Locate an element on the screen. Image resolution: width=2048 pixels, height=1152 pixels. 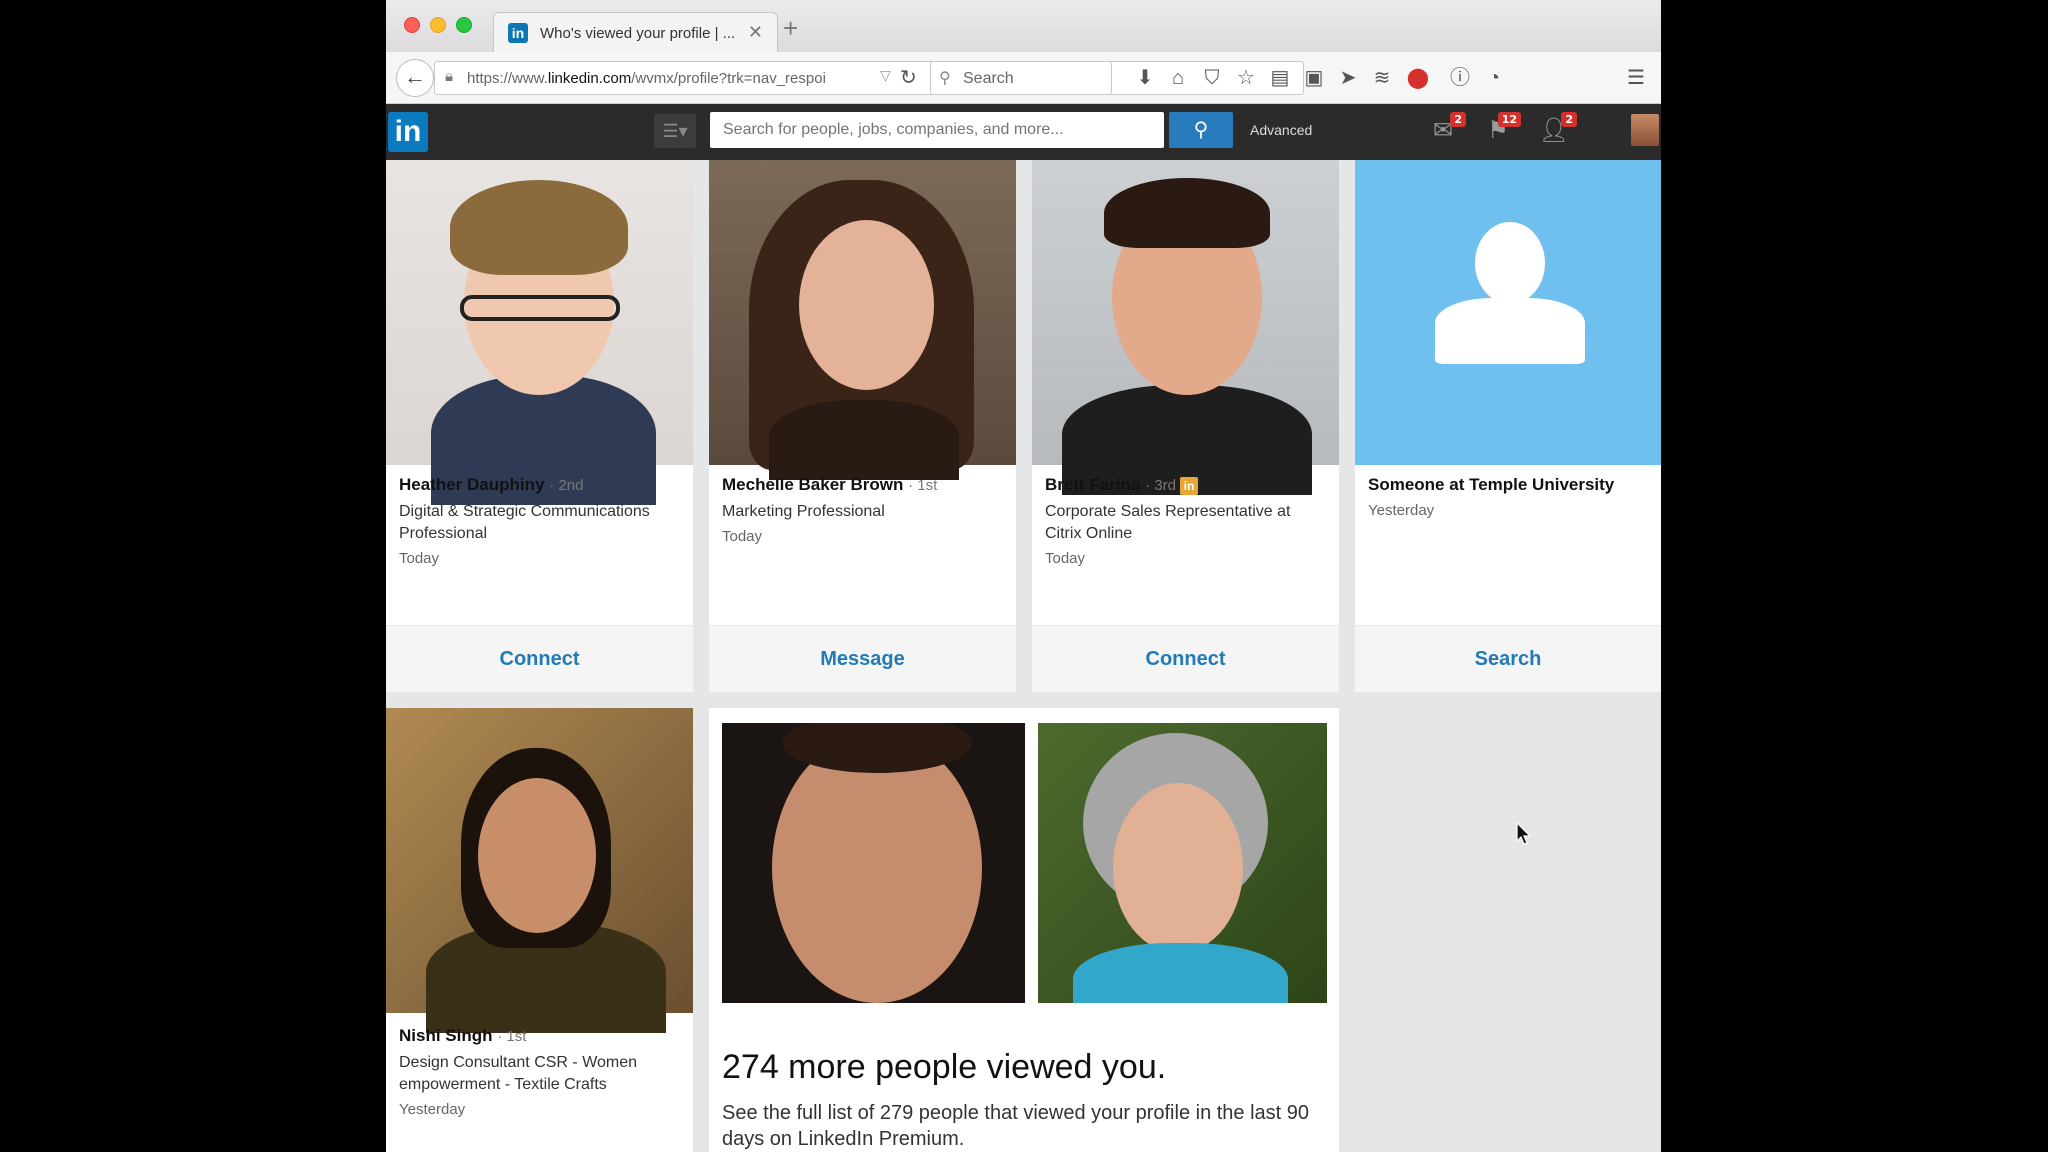
new-tab-icon: + is located at coordinates (790, 28).